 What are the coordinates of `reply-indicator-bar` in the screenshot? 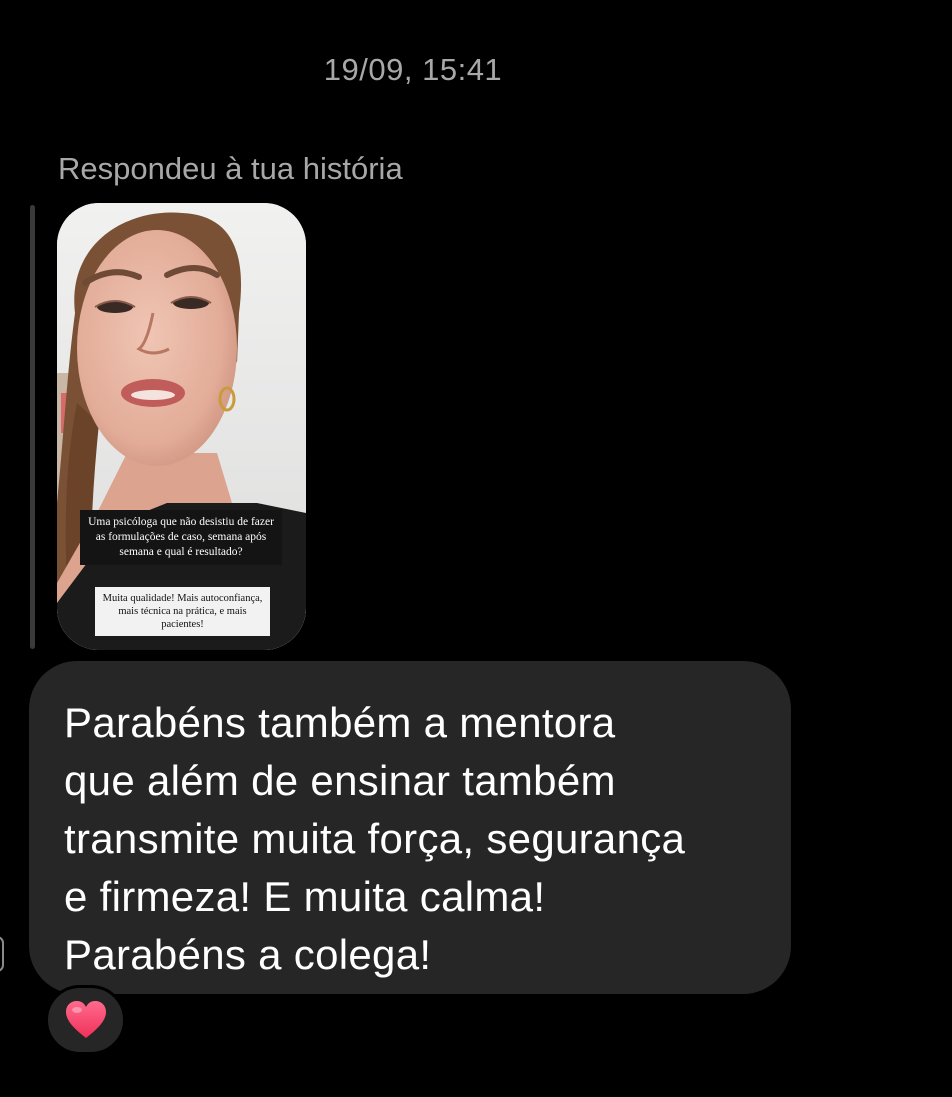 It's located at (32, 427).